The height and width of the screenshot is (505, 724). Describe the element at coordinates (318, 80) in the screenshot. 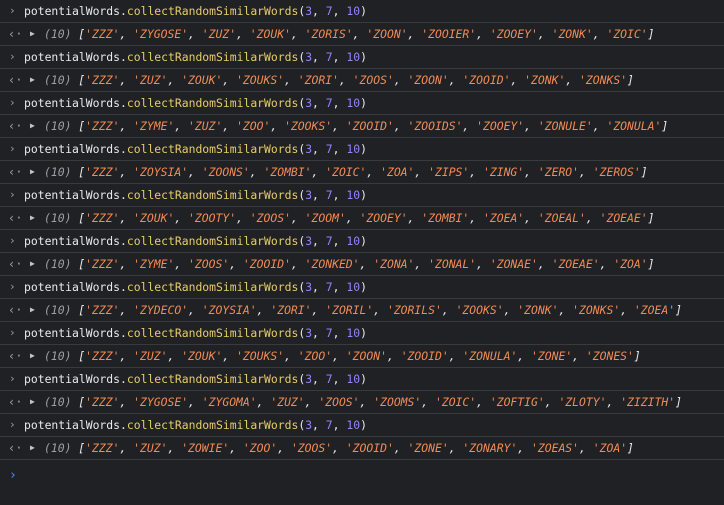

I see `array-item-value: ZORI` at that location.